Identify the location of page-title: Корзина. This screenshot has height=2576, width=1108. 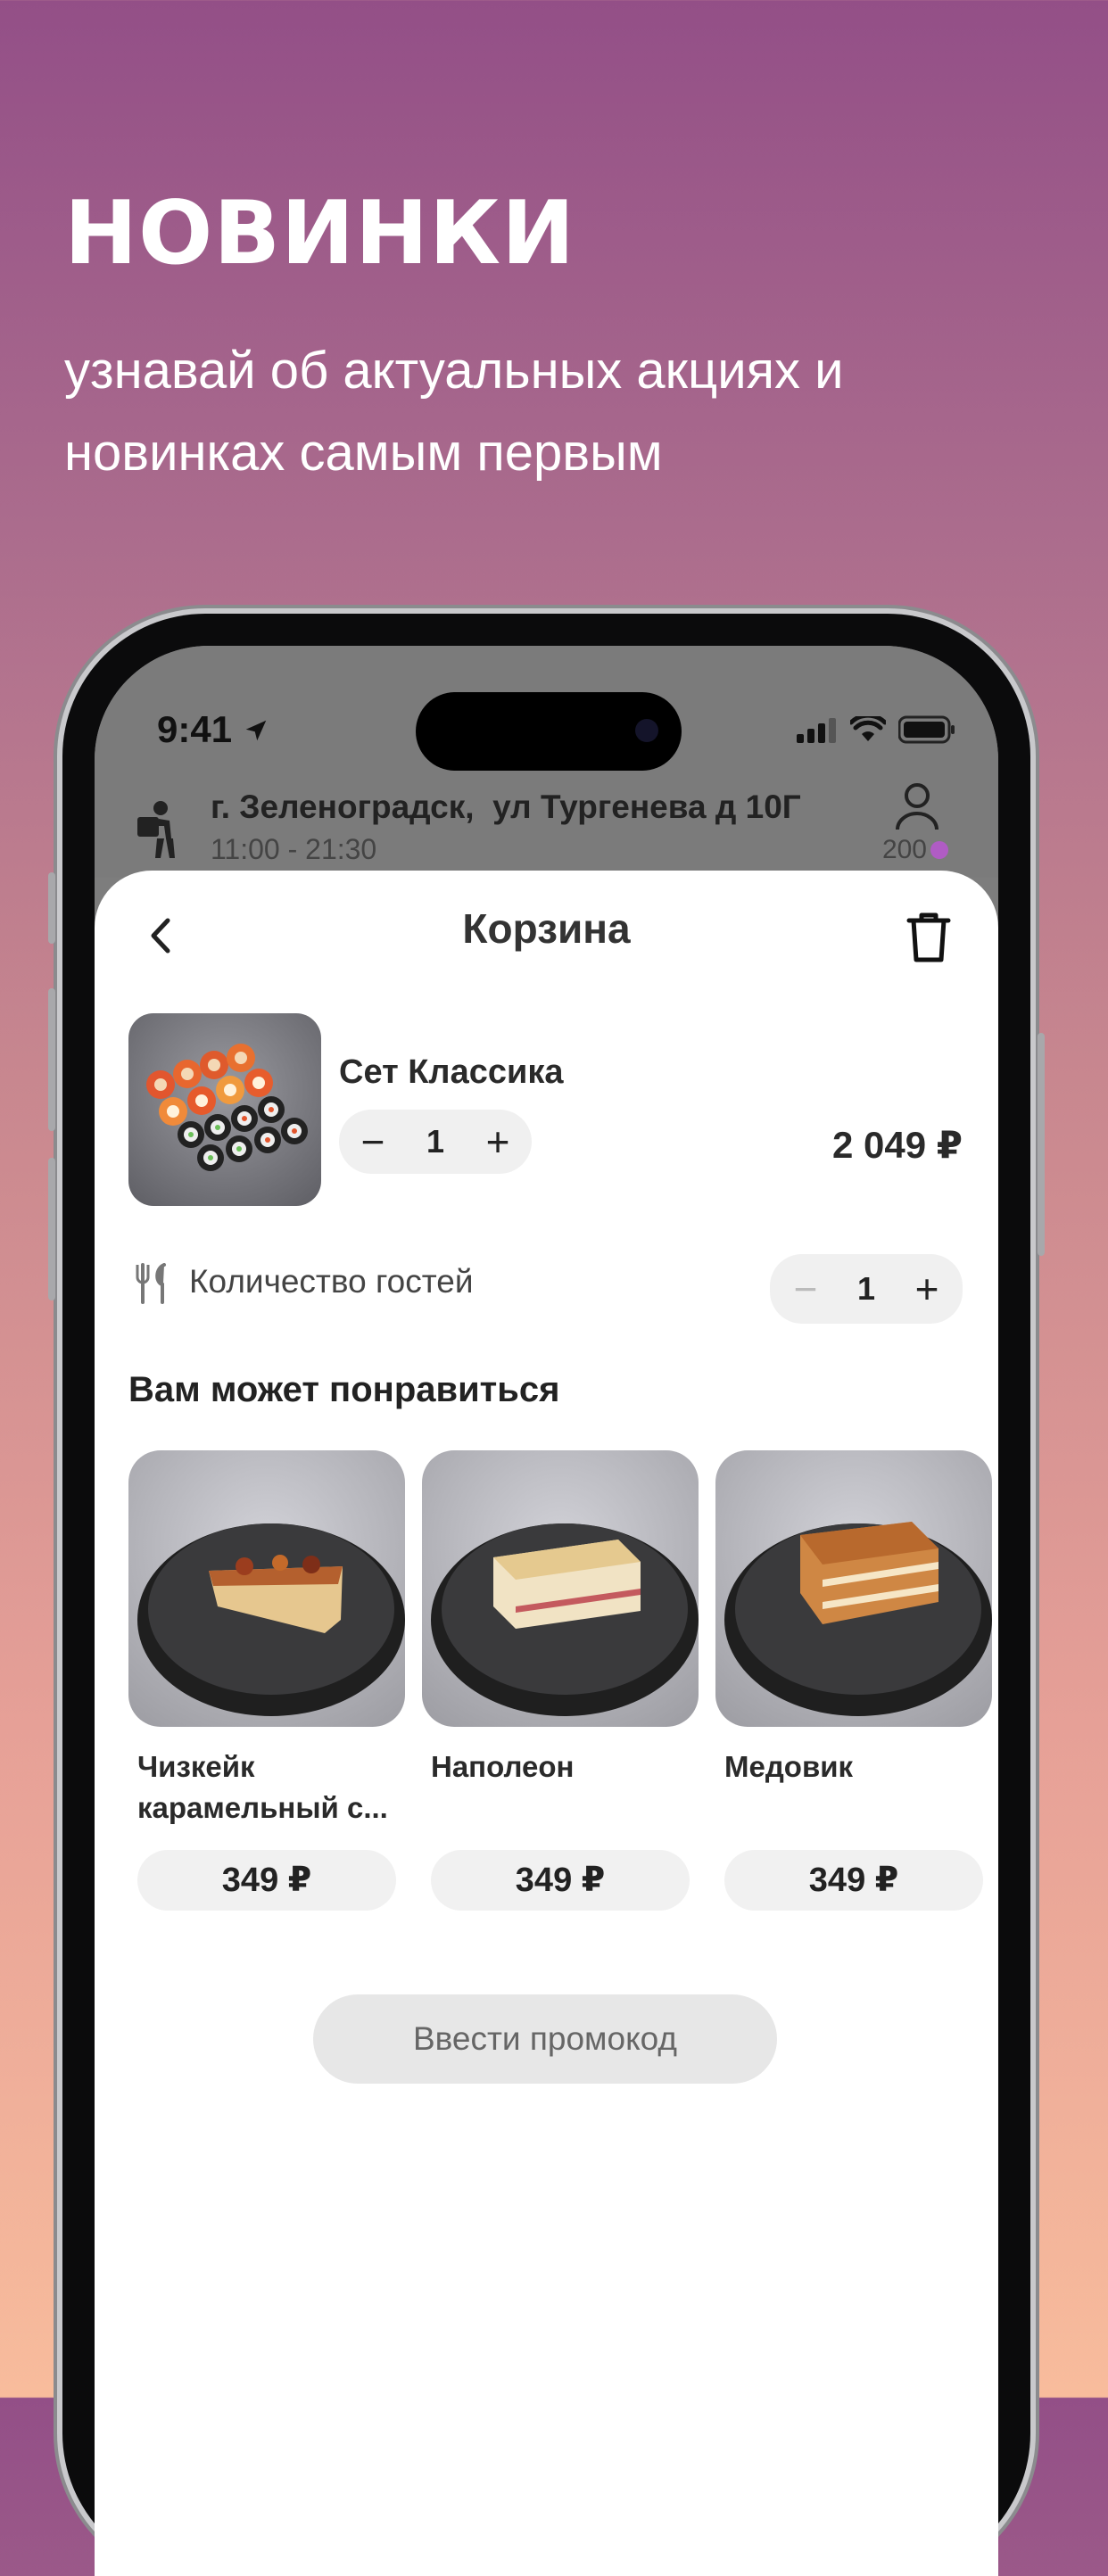
(546, 929).